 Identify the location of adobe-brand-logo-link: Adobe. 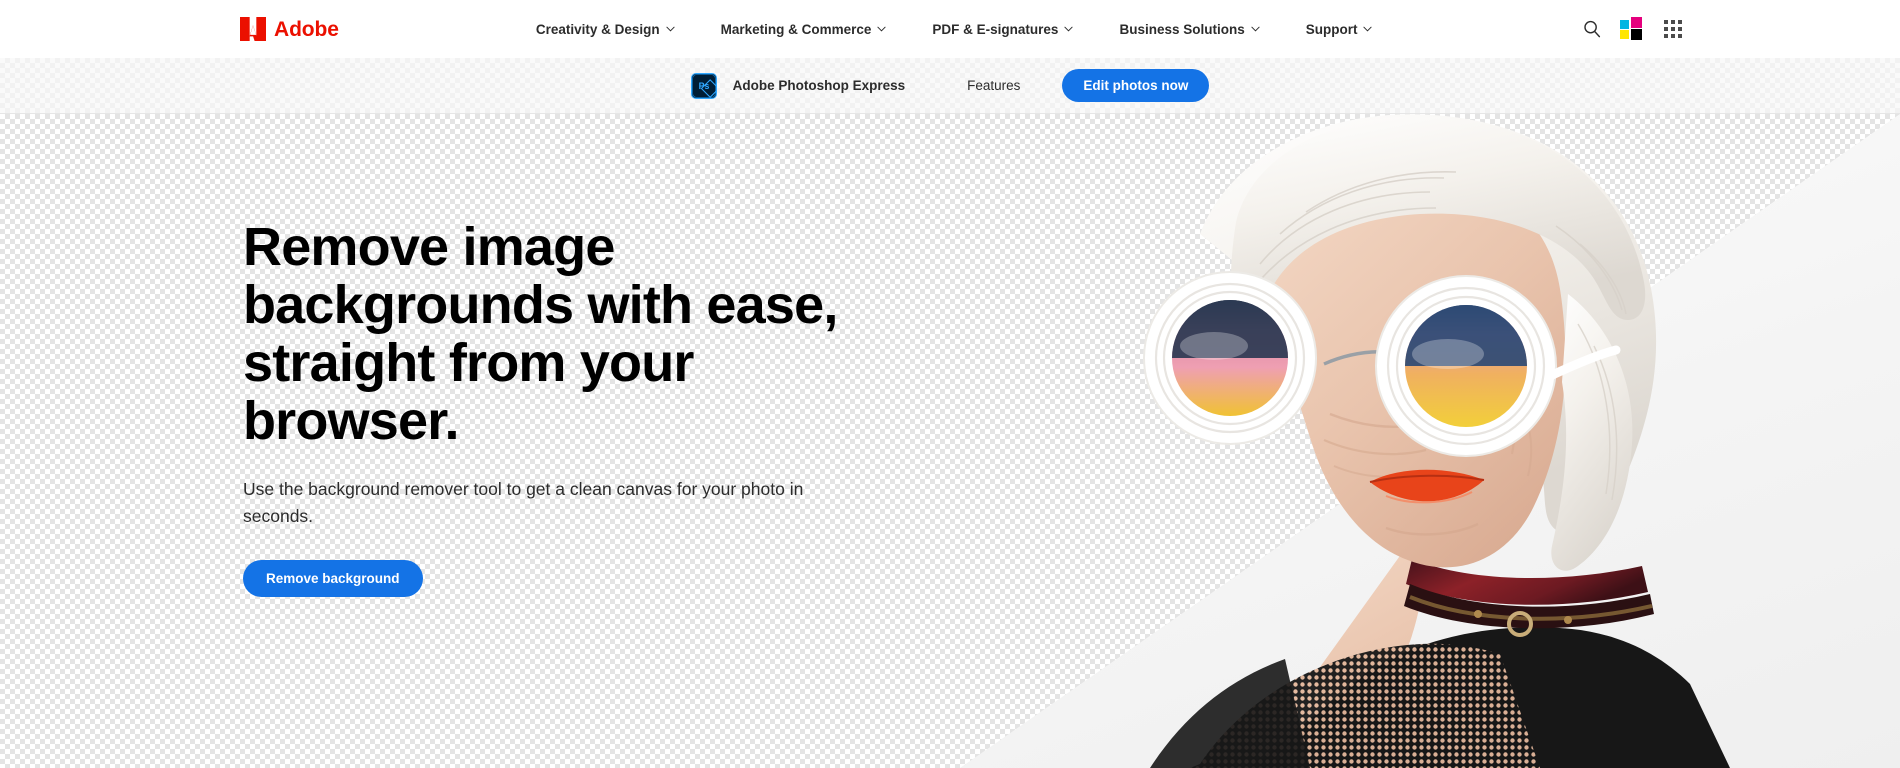
(289, 29).